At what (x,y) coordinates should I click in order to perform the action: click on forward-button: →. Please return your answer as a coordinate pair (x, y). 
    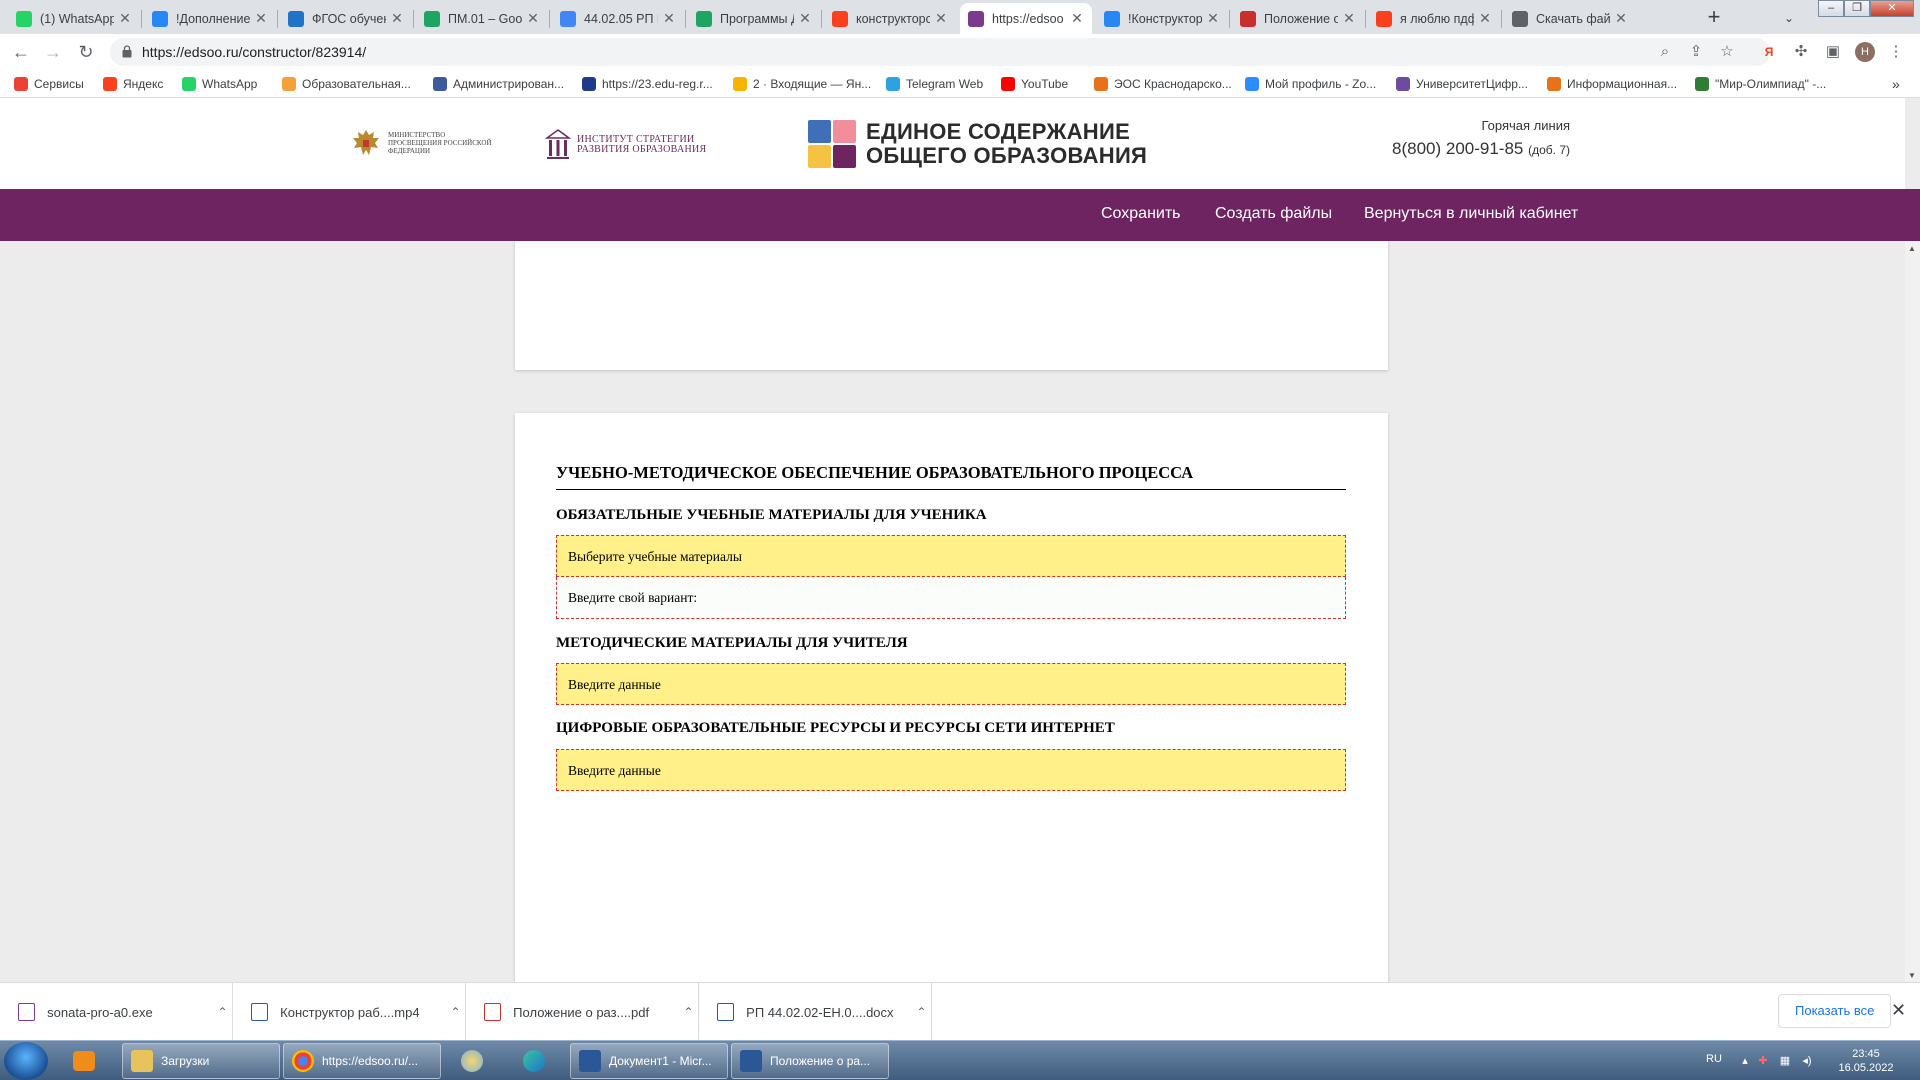
    Looking at the image, I should click on (53, 52).